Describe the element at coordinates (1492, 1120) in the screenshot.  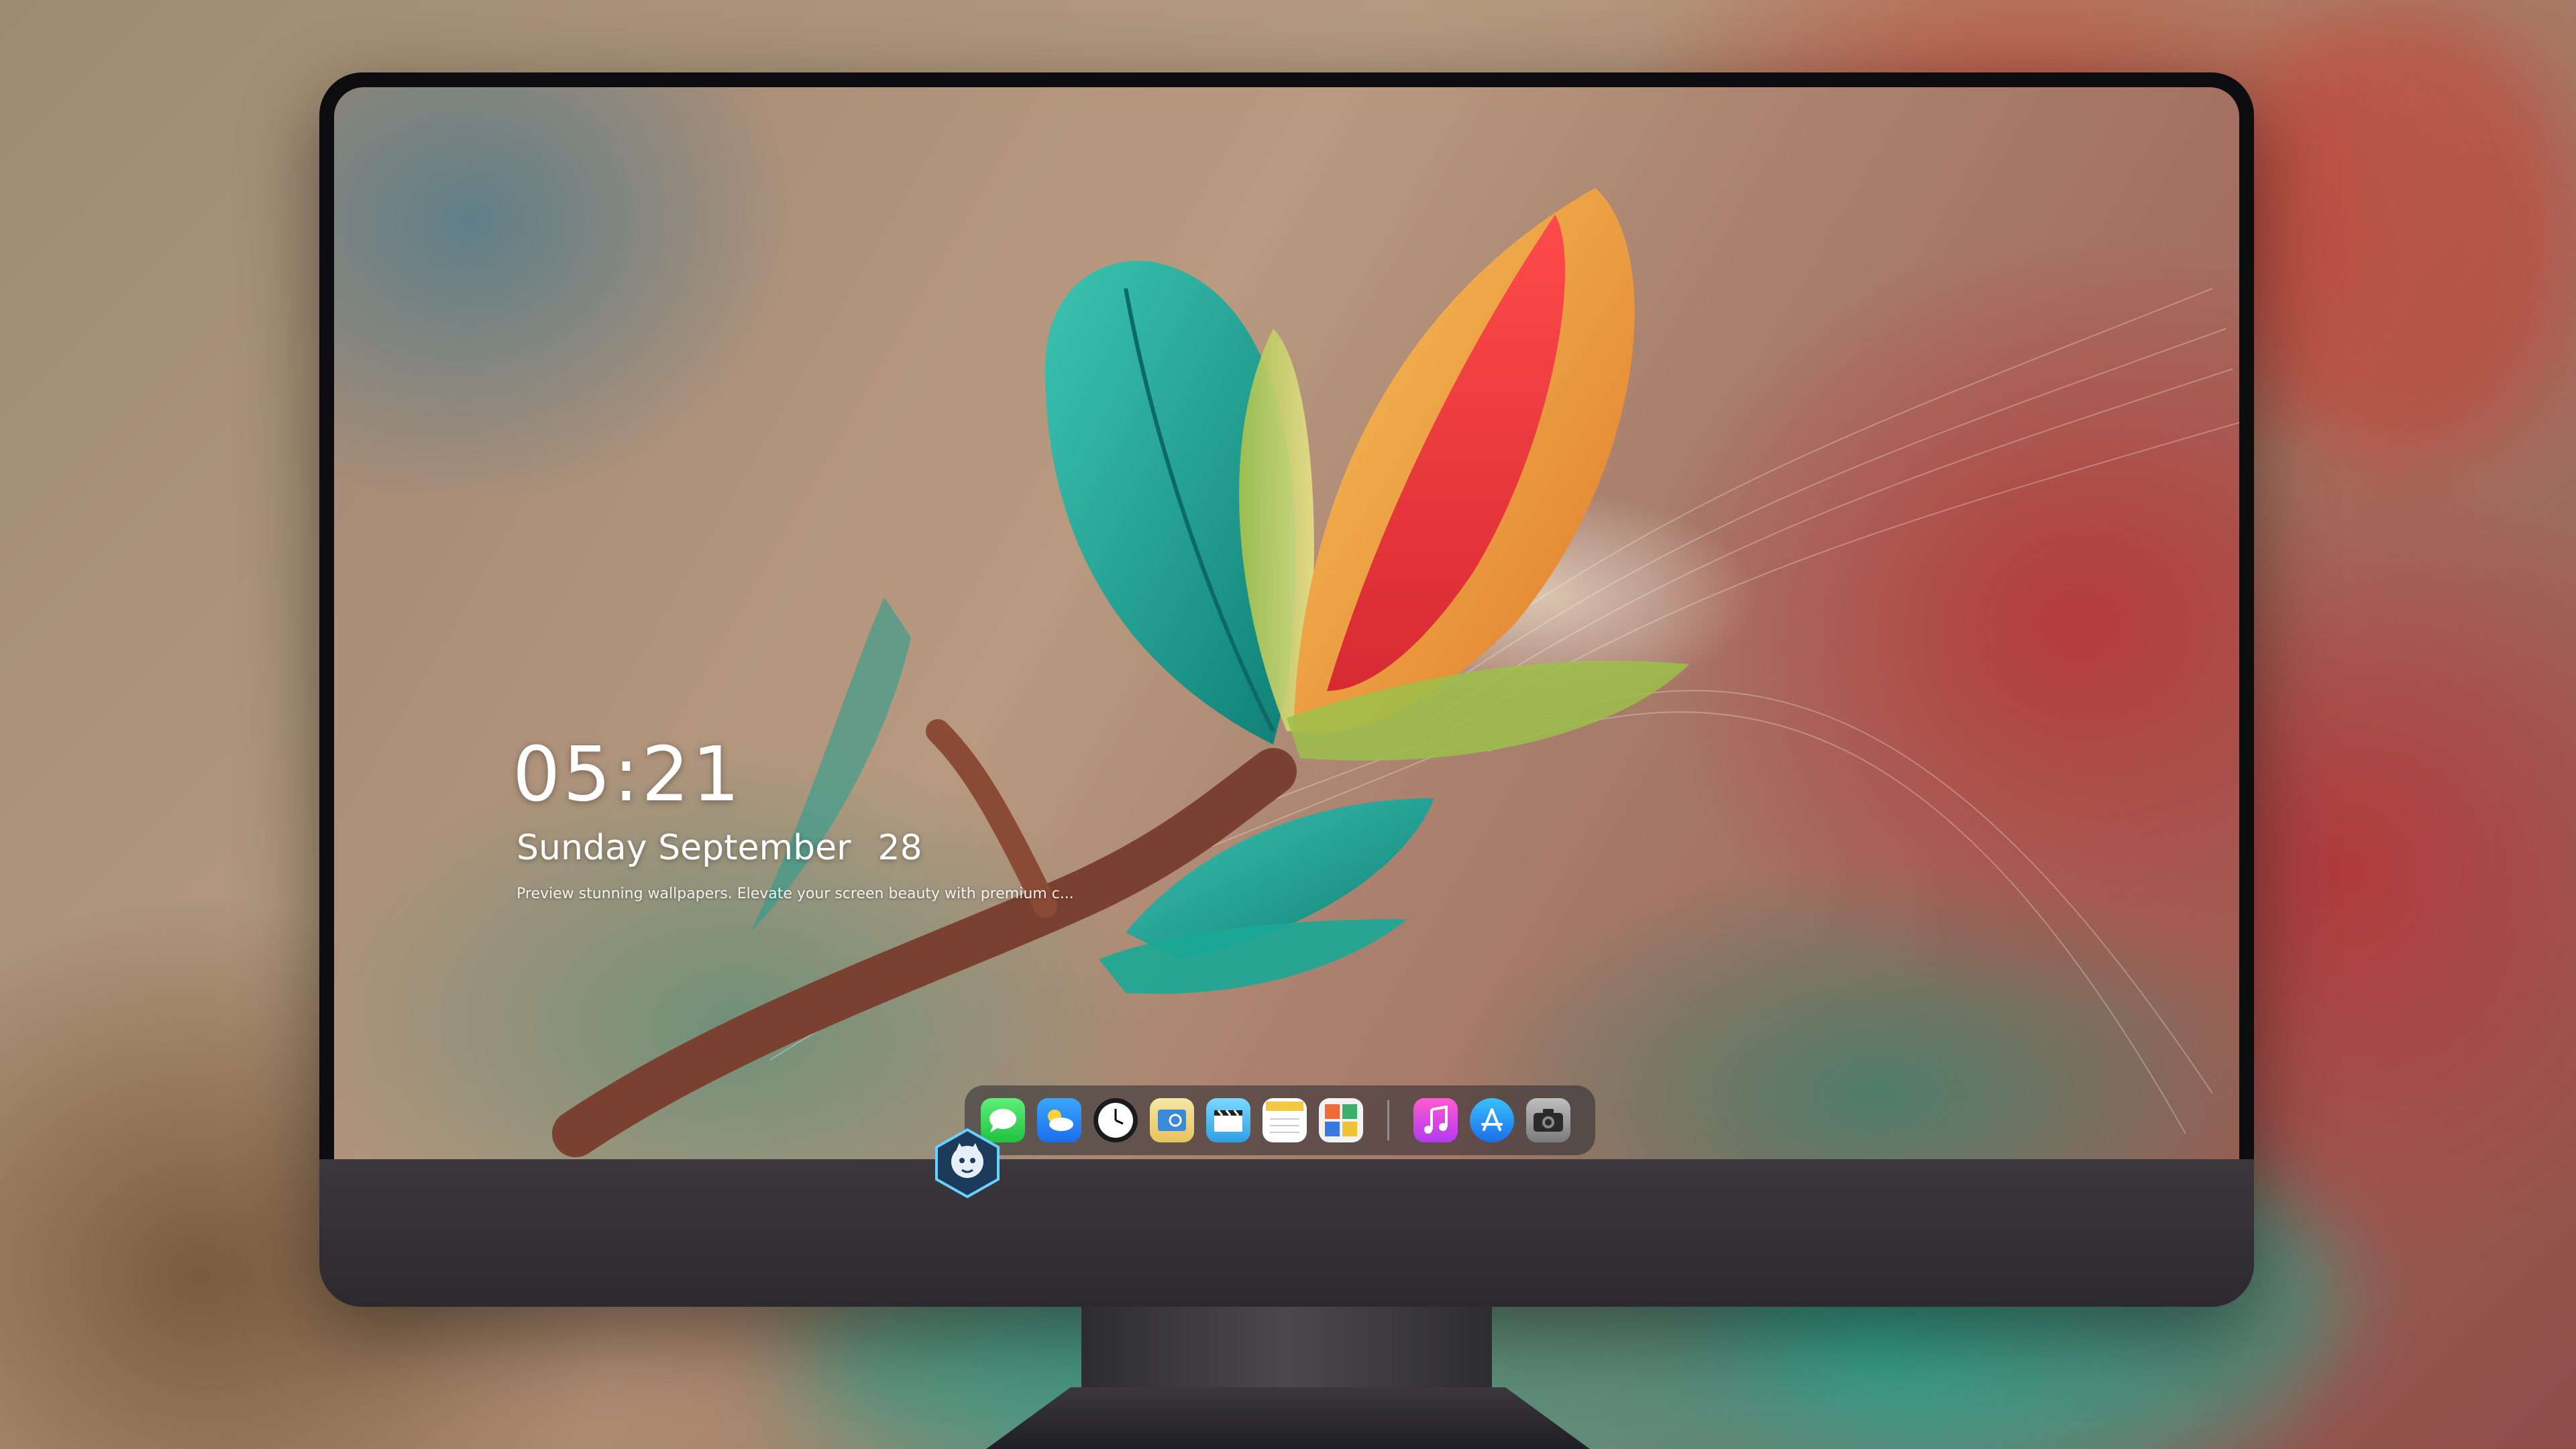
I see `app-store-icon` at that location.